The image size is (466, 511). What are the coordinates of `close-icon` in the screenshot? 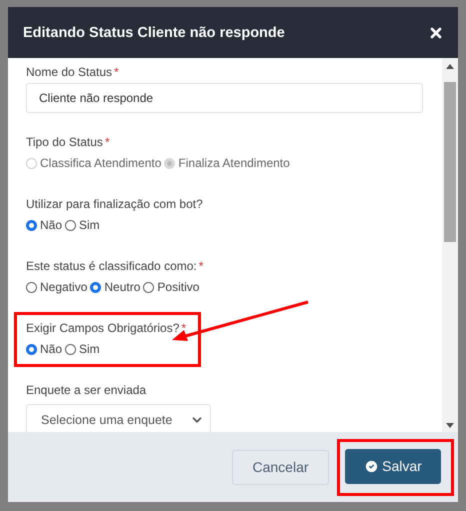 It's located at (436, 32).